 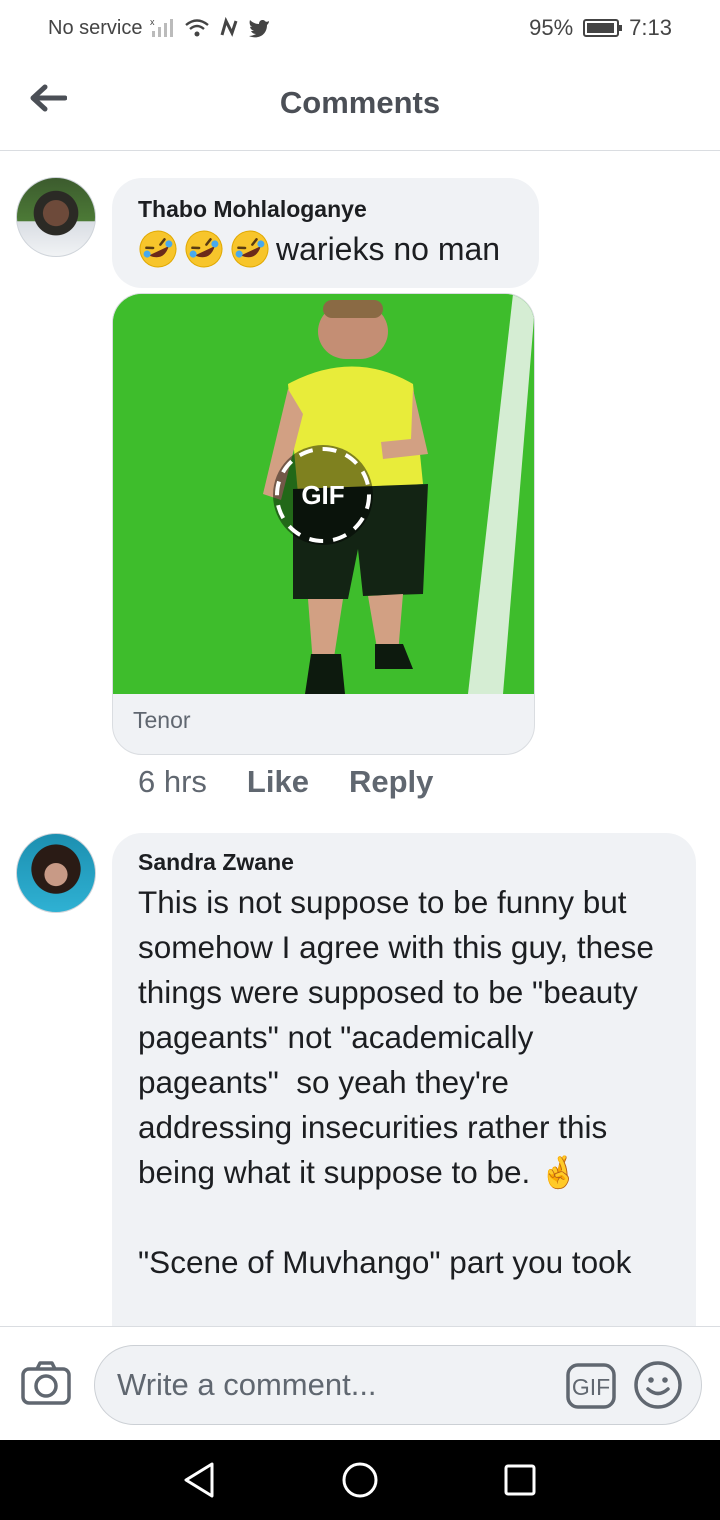 What do you see at coordinates (197, 28) in the screenshot?
I see `wifi-icon` at bounding box center [197, 28].